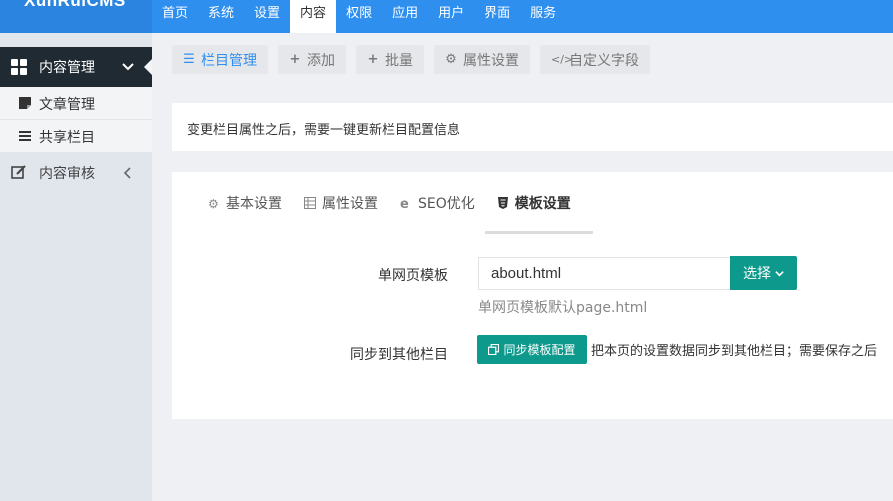 The image size is (893, 501). I want to click on sync-description: 把本页的设置数据同步到其他栏目；需要保存之后, so click(734, 351).